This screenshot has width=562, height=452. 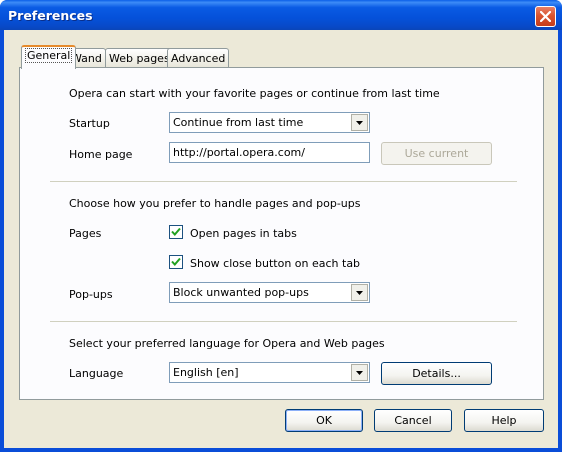 What do you see at coordinates (85, 233) in the screenshot?
I see `pages-label: Pages` at bounding box center [85, 233].